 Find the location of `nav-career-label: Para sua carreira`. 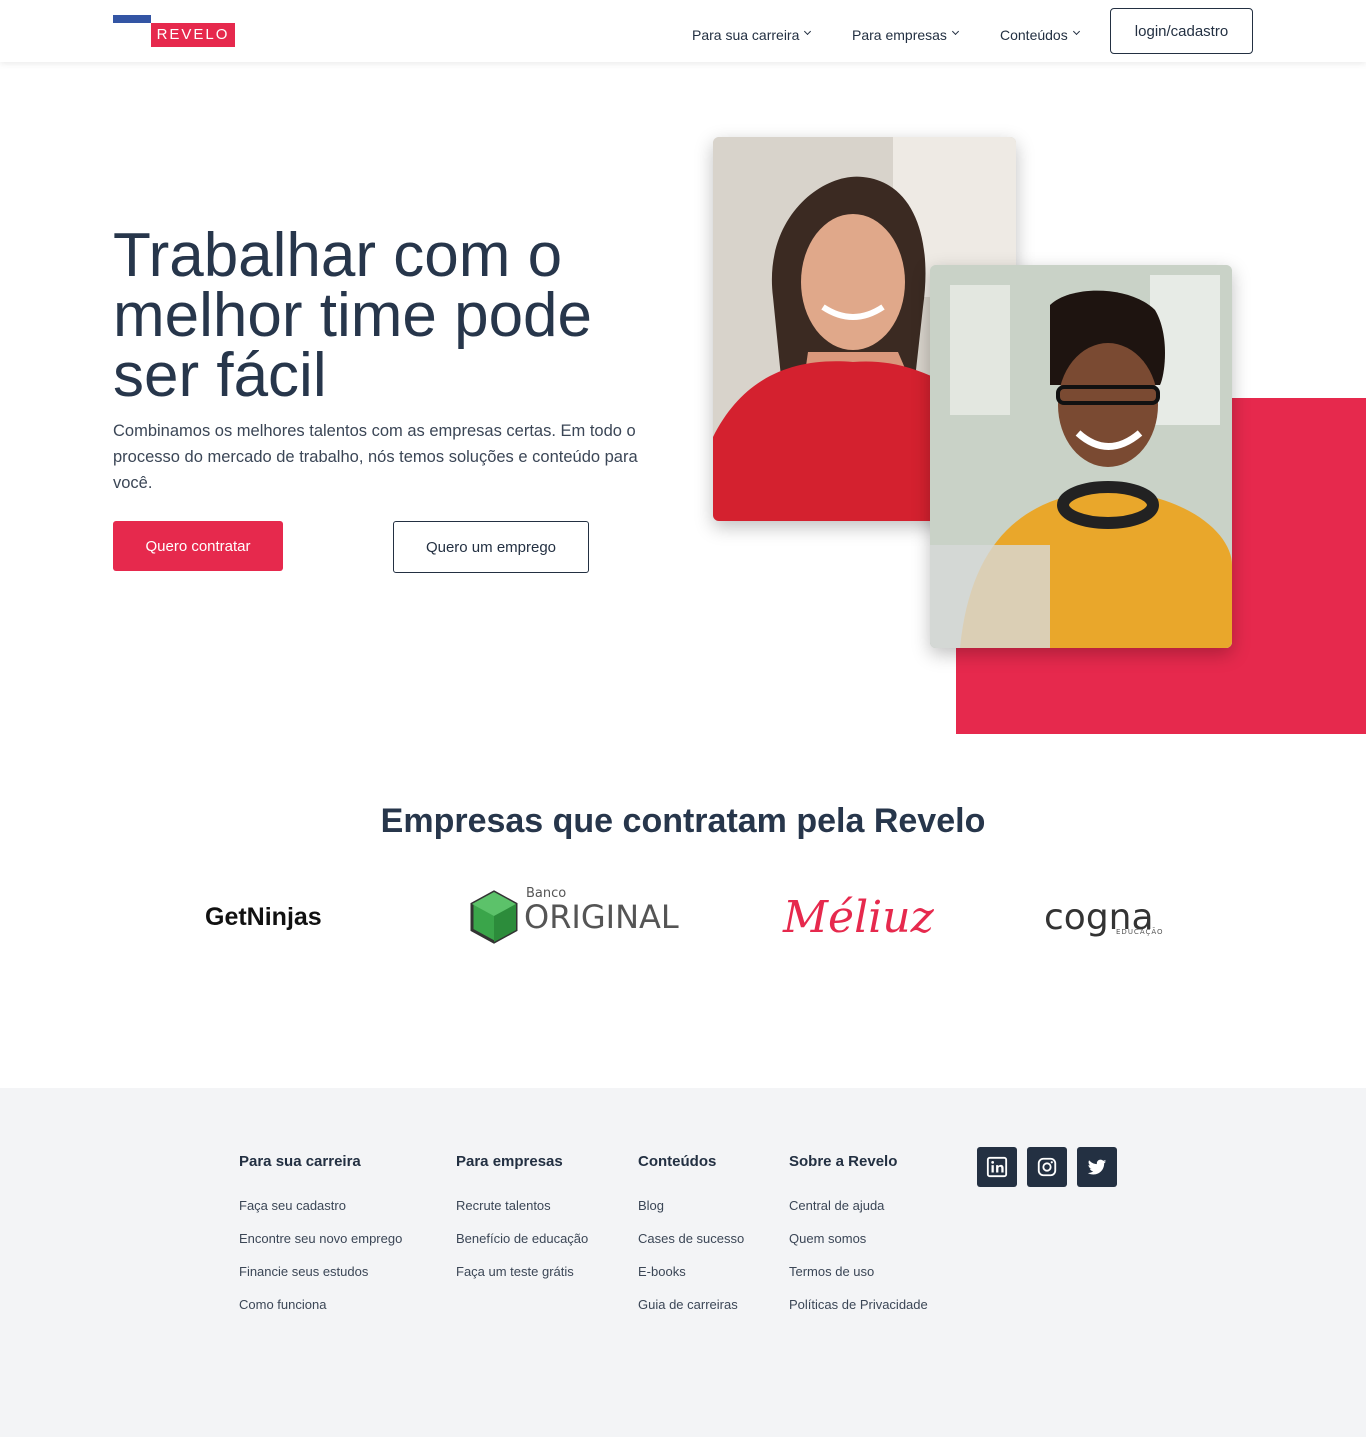

nav-career-label: Para sua carreira is located at coordinates (746, 35).